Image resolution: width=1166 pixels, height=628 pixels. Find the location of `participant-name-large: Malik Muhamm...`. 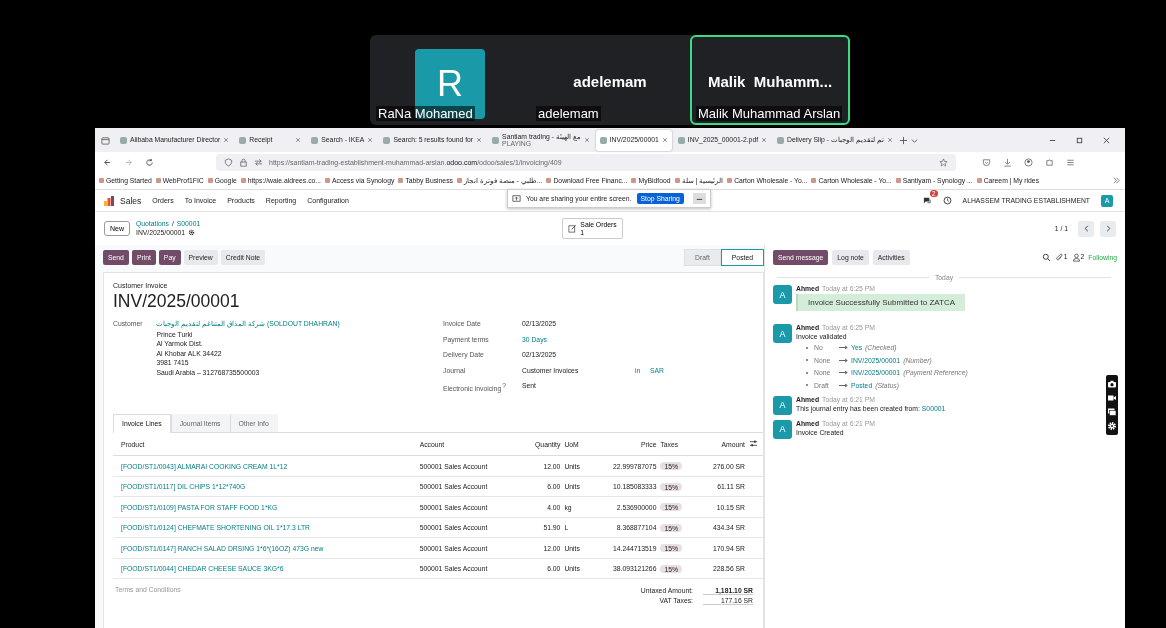

participant-name-large: Malik Muhamm... is located at coordinates (770, 81).